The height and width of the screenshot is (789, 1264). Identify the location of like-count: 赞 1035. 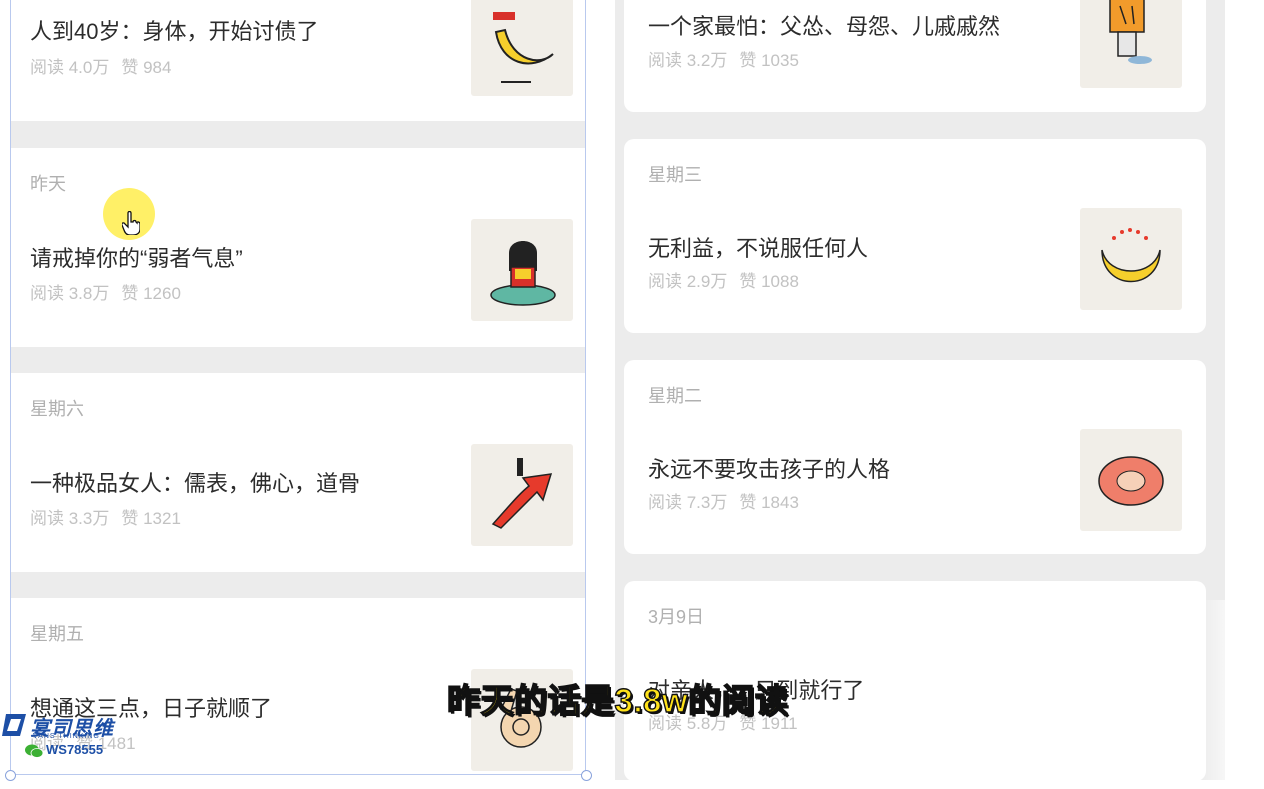
(769, 60).